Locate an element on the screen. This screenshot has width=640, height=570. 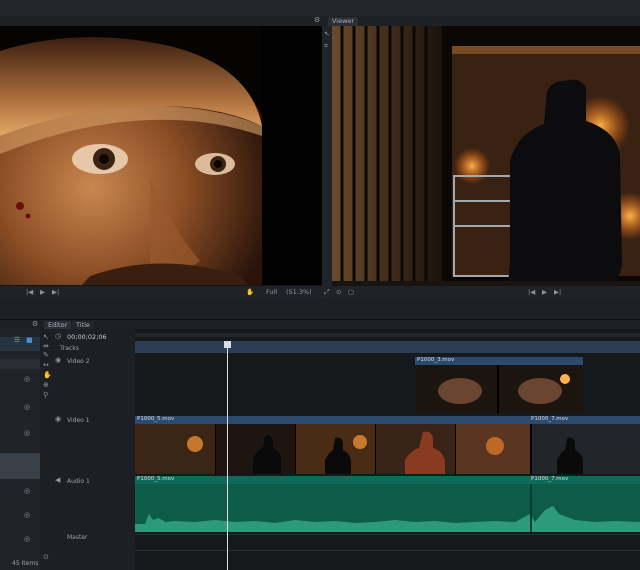
clip-header-video-2: P1000_3.mov is located at coordinates (499, 361).